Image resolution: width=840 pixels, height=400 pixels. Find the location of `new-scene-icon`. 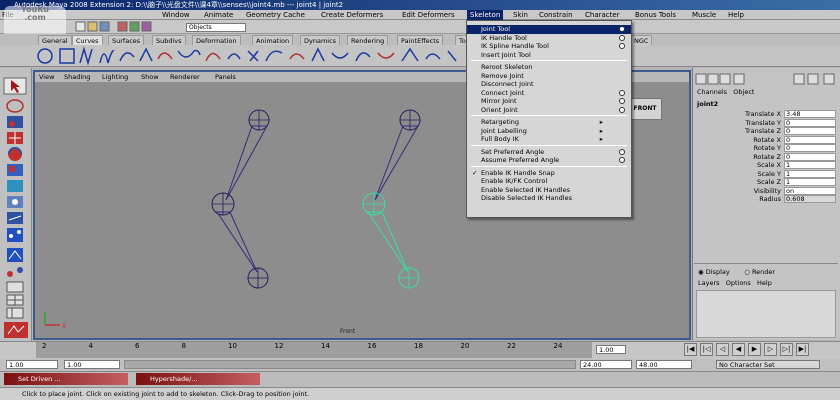

new-scene-icon is located at coordinates (80, 26).